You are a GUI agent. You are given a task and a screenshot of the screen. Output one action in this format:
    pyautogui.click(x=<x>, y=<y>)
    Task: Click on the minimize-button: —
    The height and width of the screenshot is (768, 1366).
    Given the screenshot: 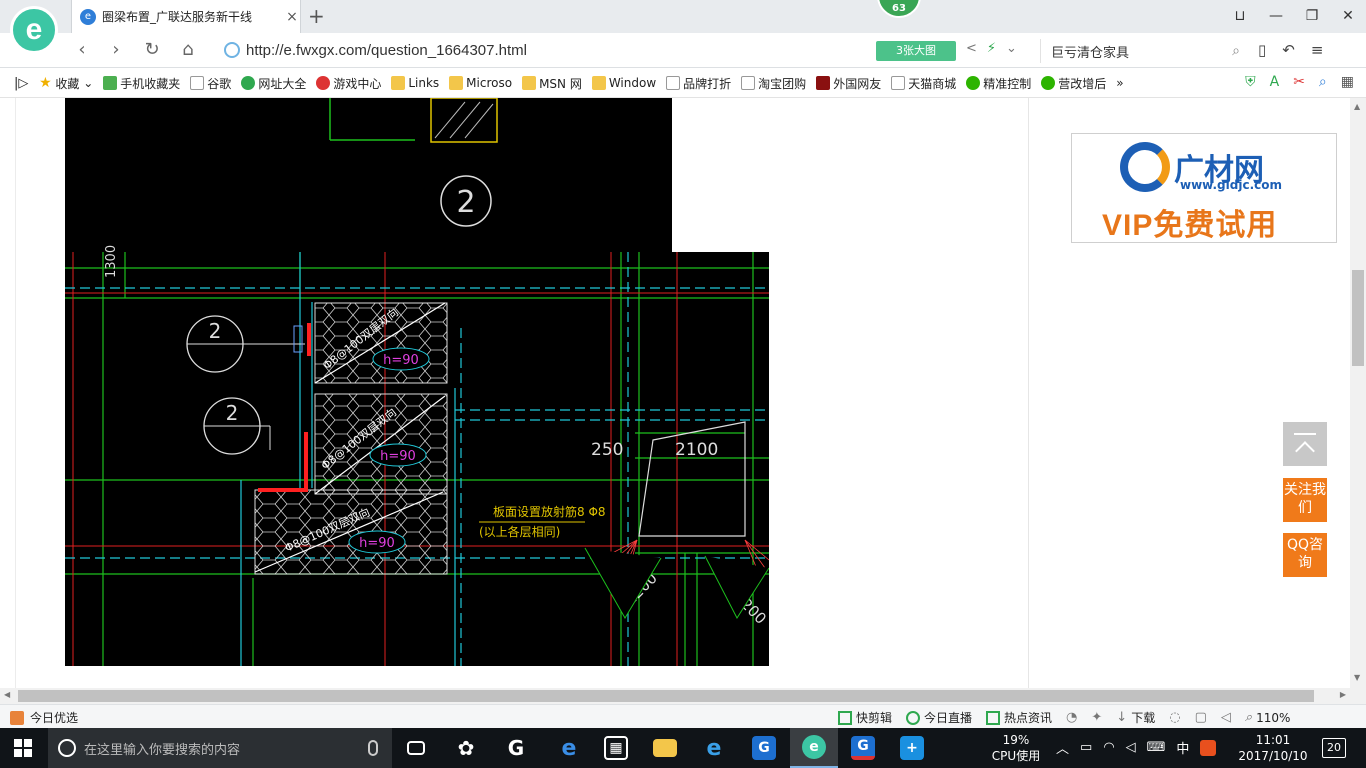 What is the action you would take?
    pyautogui.click(x=1276, y=16)
    